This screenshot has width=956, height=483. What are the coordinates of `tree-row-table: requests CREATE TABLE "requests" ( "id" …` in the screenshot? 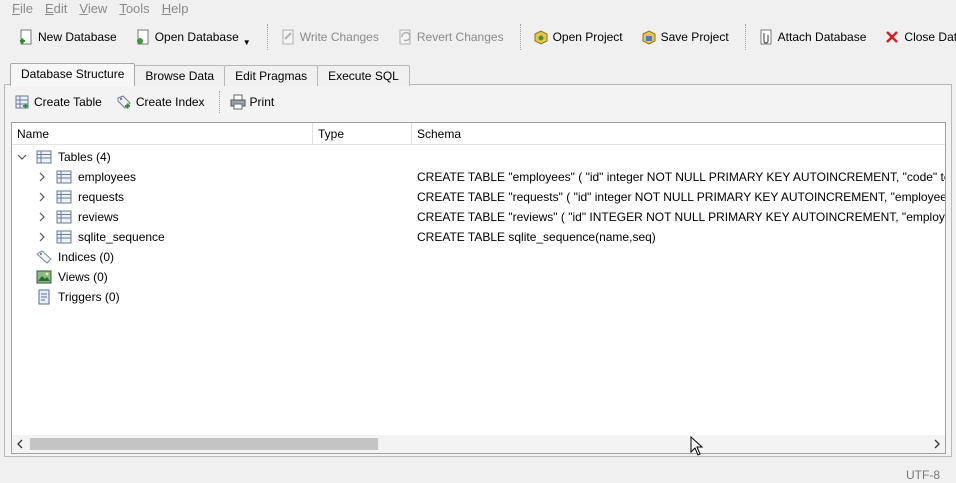 It's located at (478, 197).